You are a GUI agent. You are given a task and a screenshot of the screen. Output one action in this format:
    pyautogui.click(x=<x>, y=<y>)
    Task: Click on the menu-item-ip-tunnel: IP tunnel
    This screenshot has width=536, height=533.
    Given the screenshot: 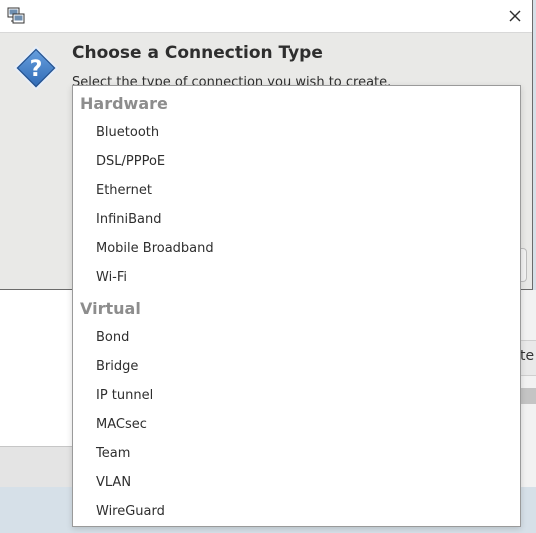 What is the action you would take?
    pyautogui.click(x=296, y=395)
    